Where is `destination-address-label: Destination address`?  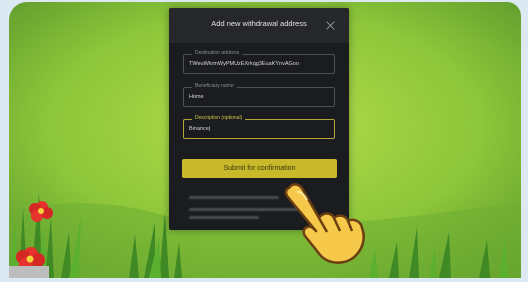
destination-address-label: Destination address is located at coordinates (217, 53).